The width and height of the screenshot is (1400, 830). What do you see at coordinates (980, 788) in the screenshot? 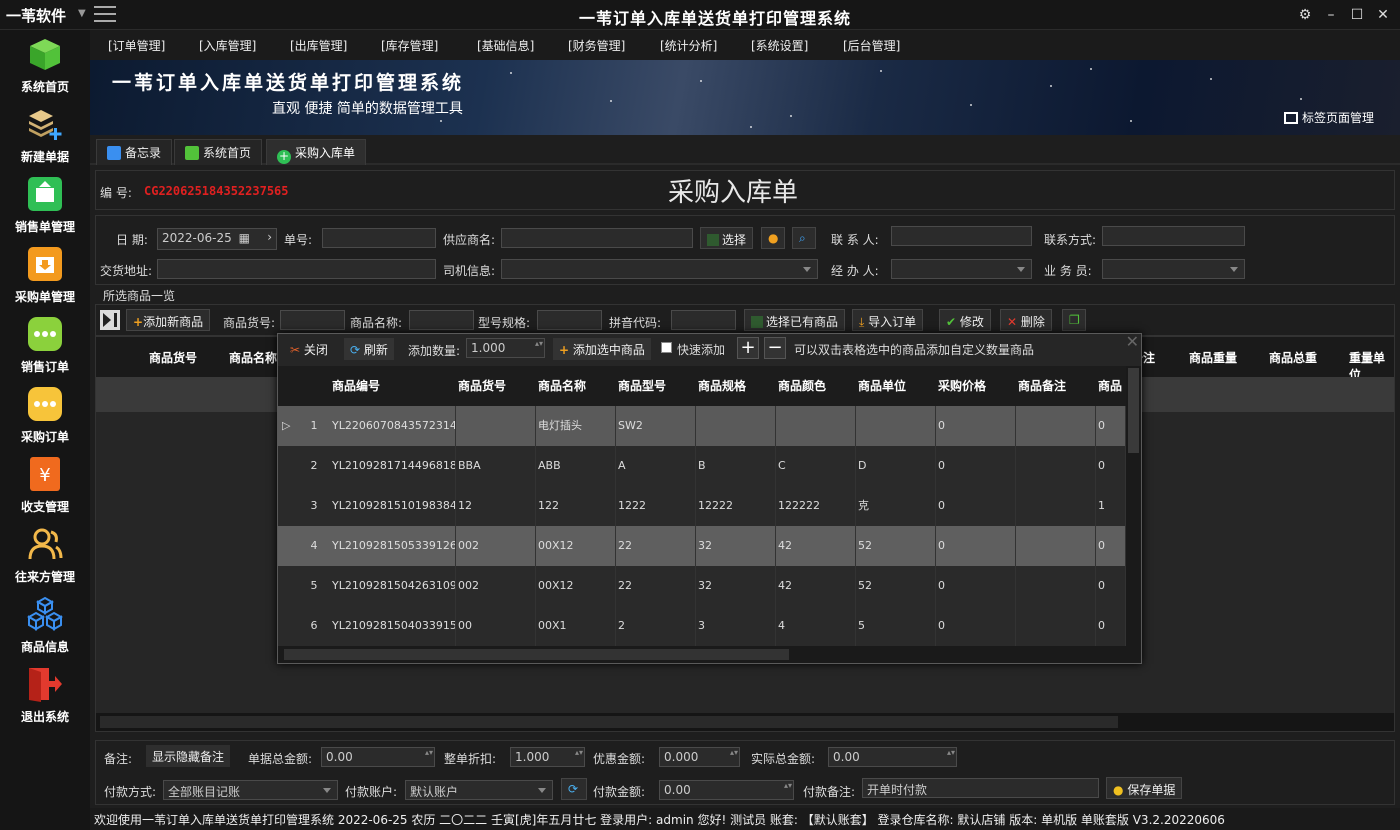
I see `pay-remark-input: 开单时付款` at bounding box center [980, 788].